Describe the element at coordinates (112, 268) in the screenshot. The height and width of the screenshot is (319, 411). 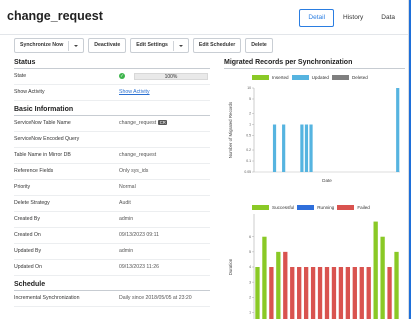
I see `updated-on-row: Updated On 09/13/2023 11:26` at that location.